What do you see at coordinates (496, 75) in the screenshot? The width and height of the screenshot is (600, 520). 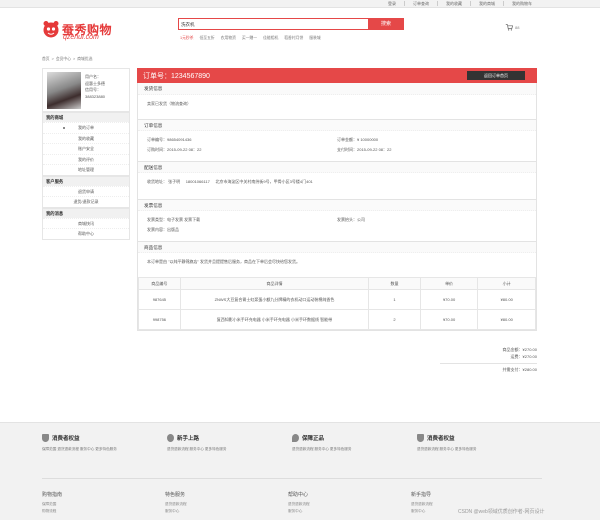 I see `back-to-orders-button: 返回订单首页` at bounding box center [496, 75].